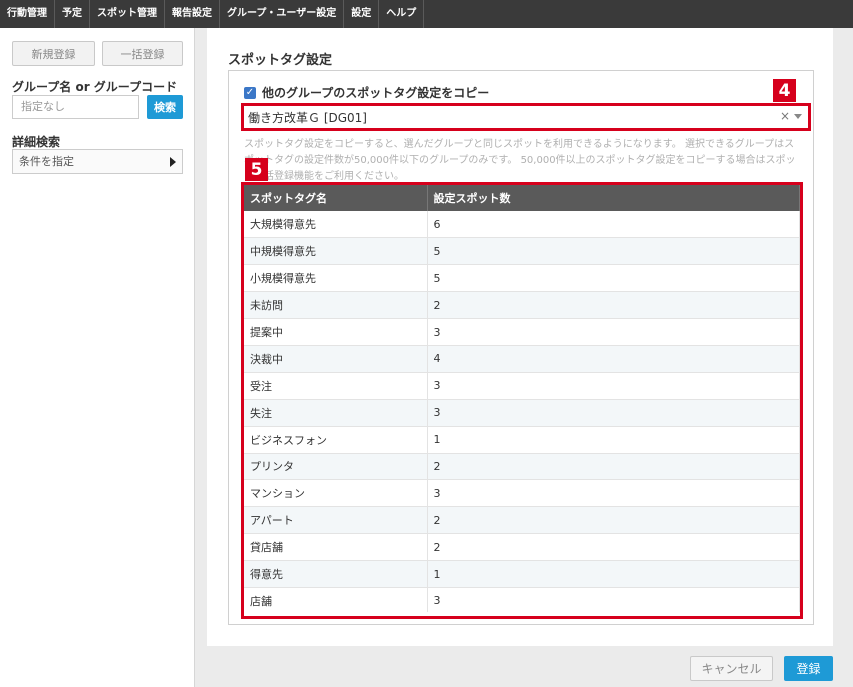 Image resolution: width=853 pixels, height=687 pixels. Describe the element at coordinates (27, 14) in the screenshot. I see `nav-activity: 行動管理` at that location.